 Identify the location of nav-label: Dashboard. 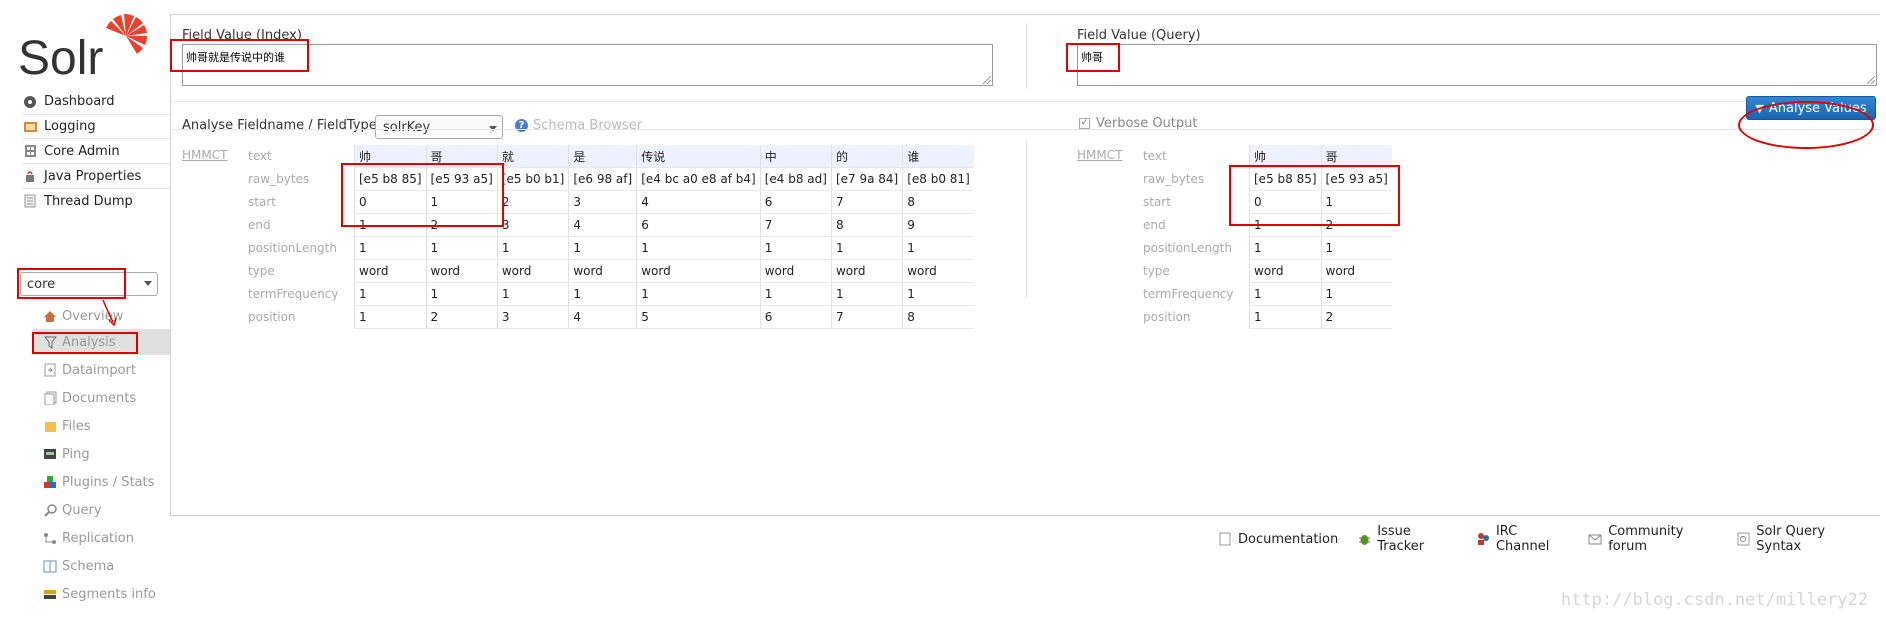
(79, 101).